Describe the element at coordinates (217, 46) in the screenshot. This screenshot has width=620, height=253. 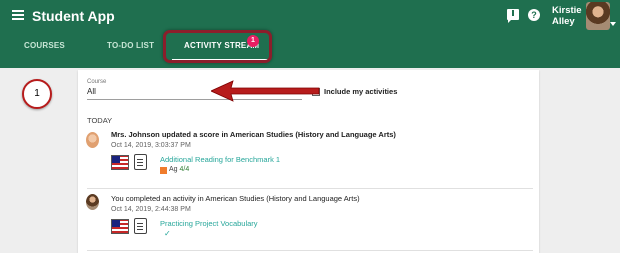
I see `tab-highlight-annotation` at that location.